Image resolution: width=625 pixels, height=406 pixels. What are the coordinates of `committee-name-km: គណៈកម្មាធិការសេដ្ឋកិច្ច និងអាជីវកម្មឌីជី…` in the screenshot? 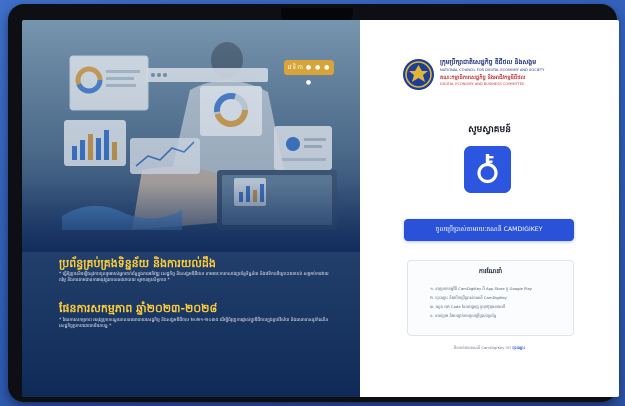 It's located at (483, 78).